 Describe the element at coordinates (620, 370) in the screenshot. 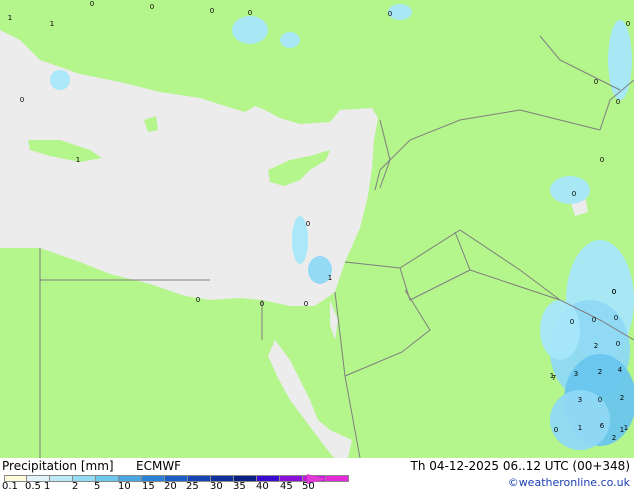

I see `precip-value-label: 4` at that location.